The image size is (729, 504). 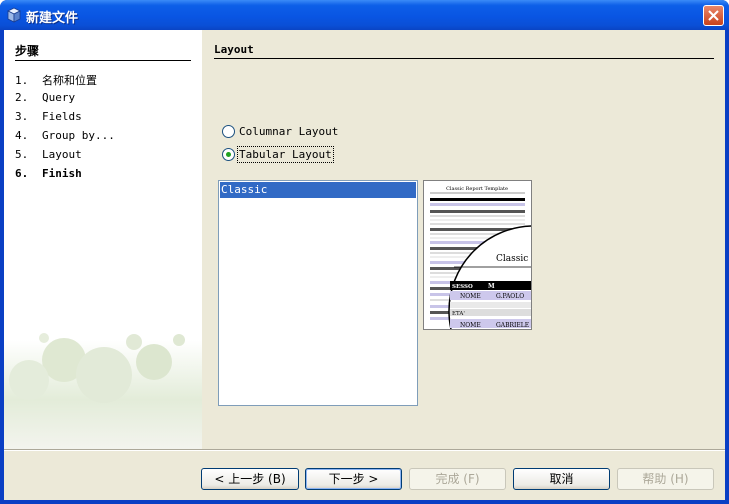 I want to click on button-separator, so click(x=364, y=450).